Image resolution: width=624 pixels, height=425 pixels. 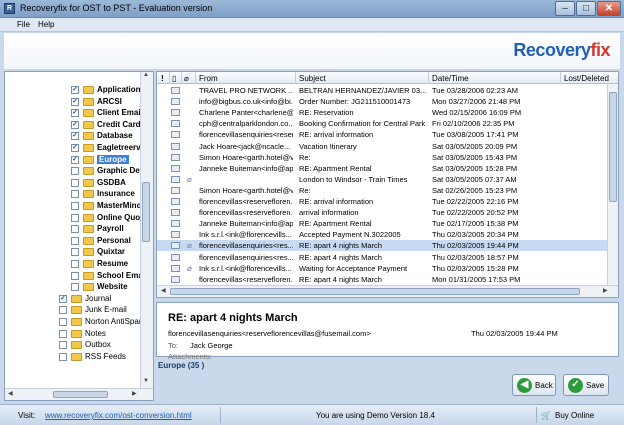 I want to click on folder-tree-vscroll: ▲ ▼, so click(x=146, y=230).